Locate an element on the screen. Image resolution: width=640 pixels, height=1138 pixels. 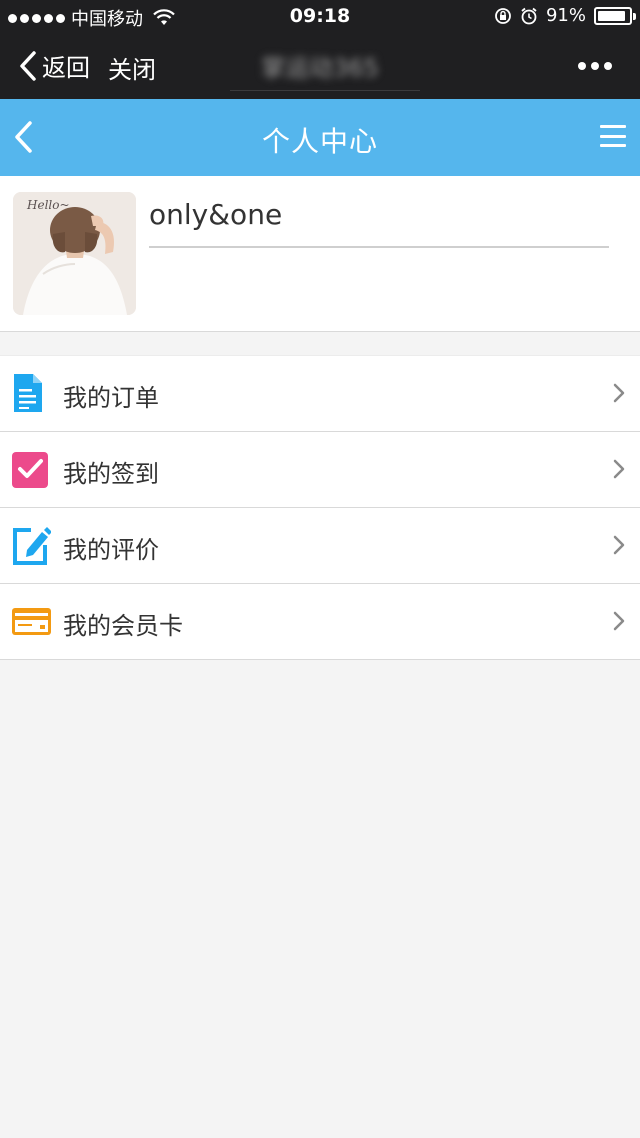
app-header: 个人中心 is located at coordinates (320, 137).